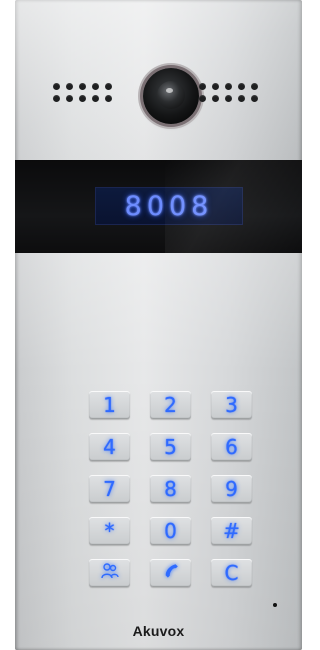 This screenshot has width=320, height=650. I want to click on key-label: 3, so click(231, 405).